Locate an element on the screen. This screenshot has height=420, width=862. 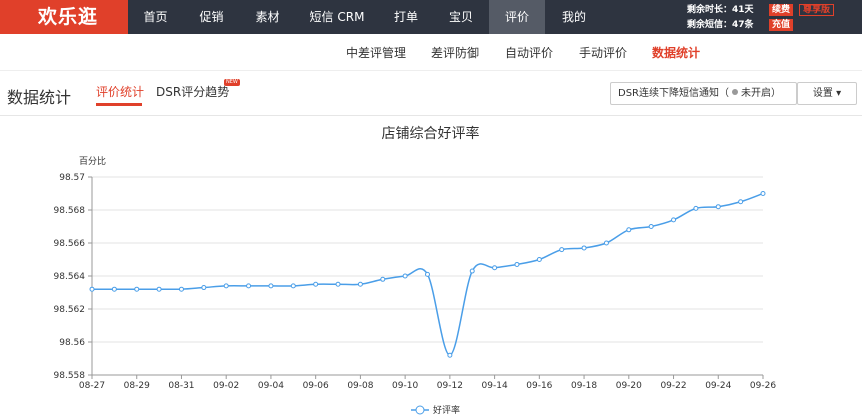
notify-suffix: ） is located at coordinates (776, 93).